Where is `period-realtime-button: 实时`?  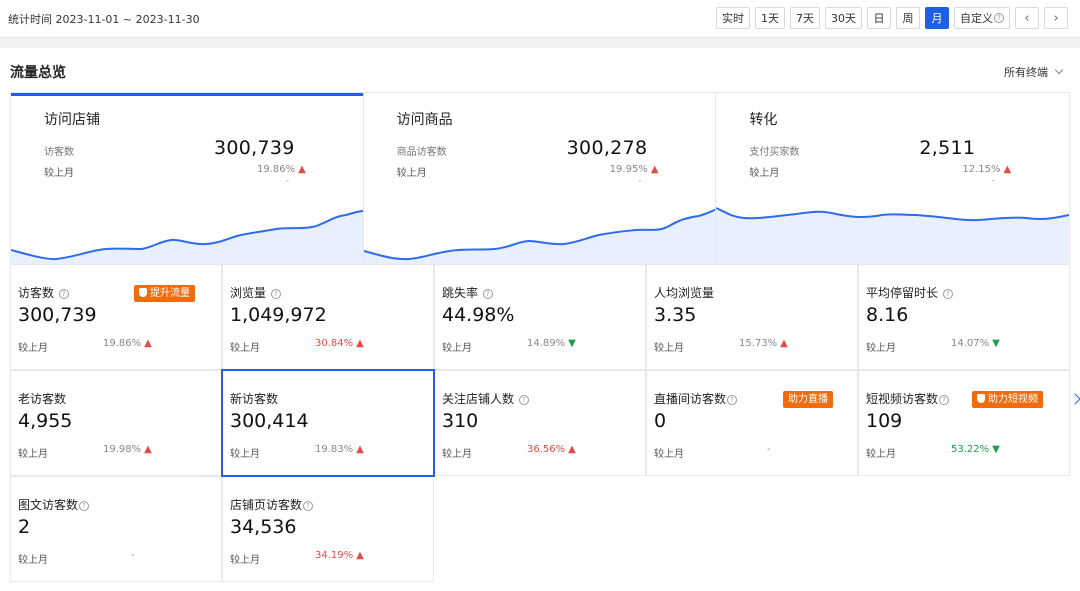
period-realtime-button: 实时 is located at coordinates (733, 18).